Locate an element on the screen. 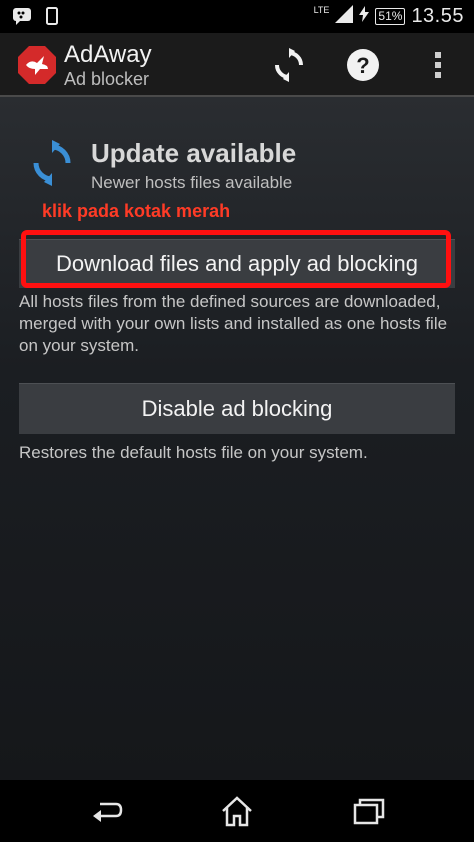 The image size is (474, 842). action-bar: AdAway Ad blocker ? is located at coordinates (237, 65).